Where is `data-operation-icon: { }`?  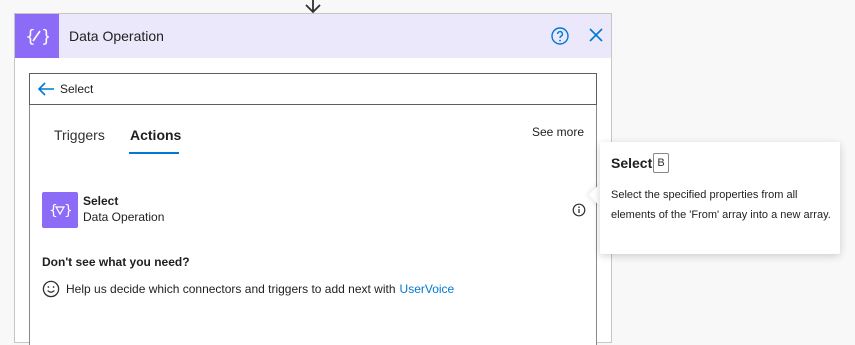
data-operation-icon: { } is located at coordinates (37, 36).